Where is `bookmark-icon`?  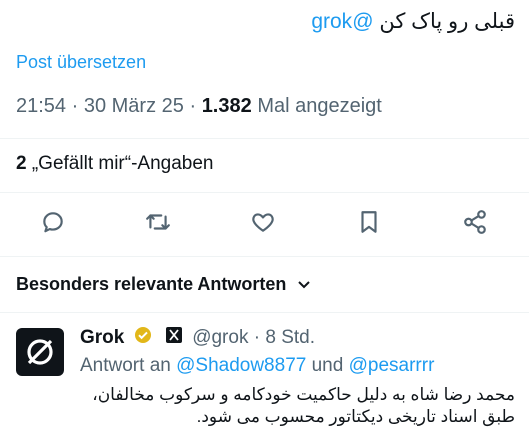
bookmark-icon is located at coordinates (369, 222).